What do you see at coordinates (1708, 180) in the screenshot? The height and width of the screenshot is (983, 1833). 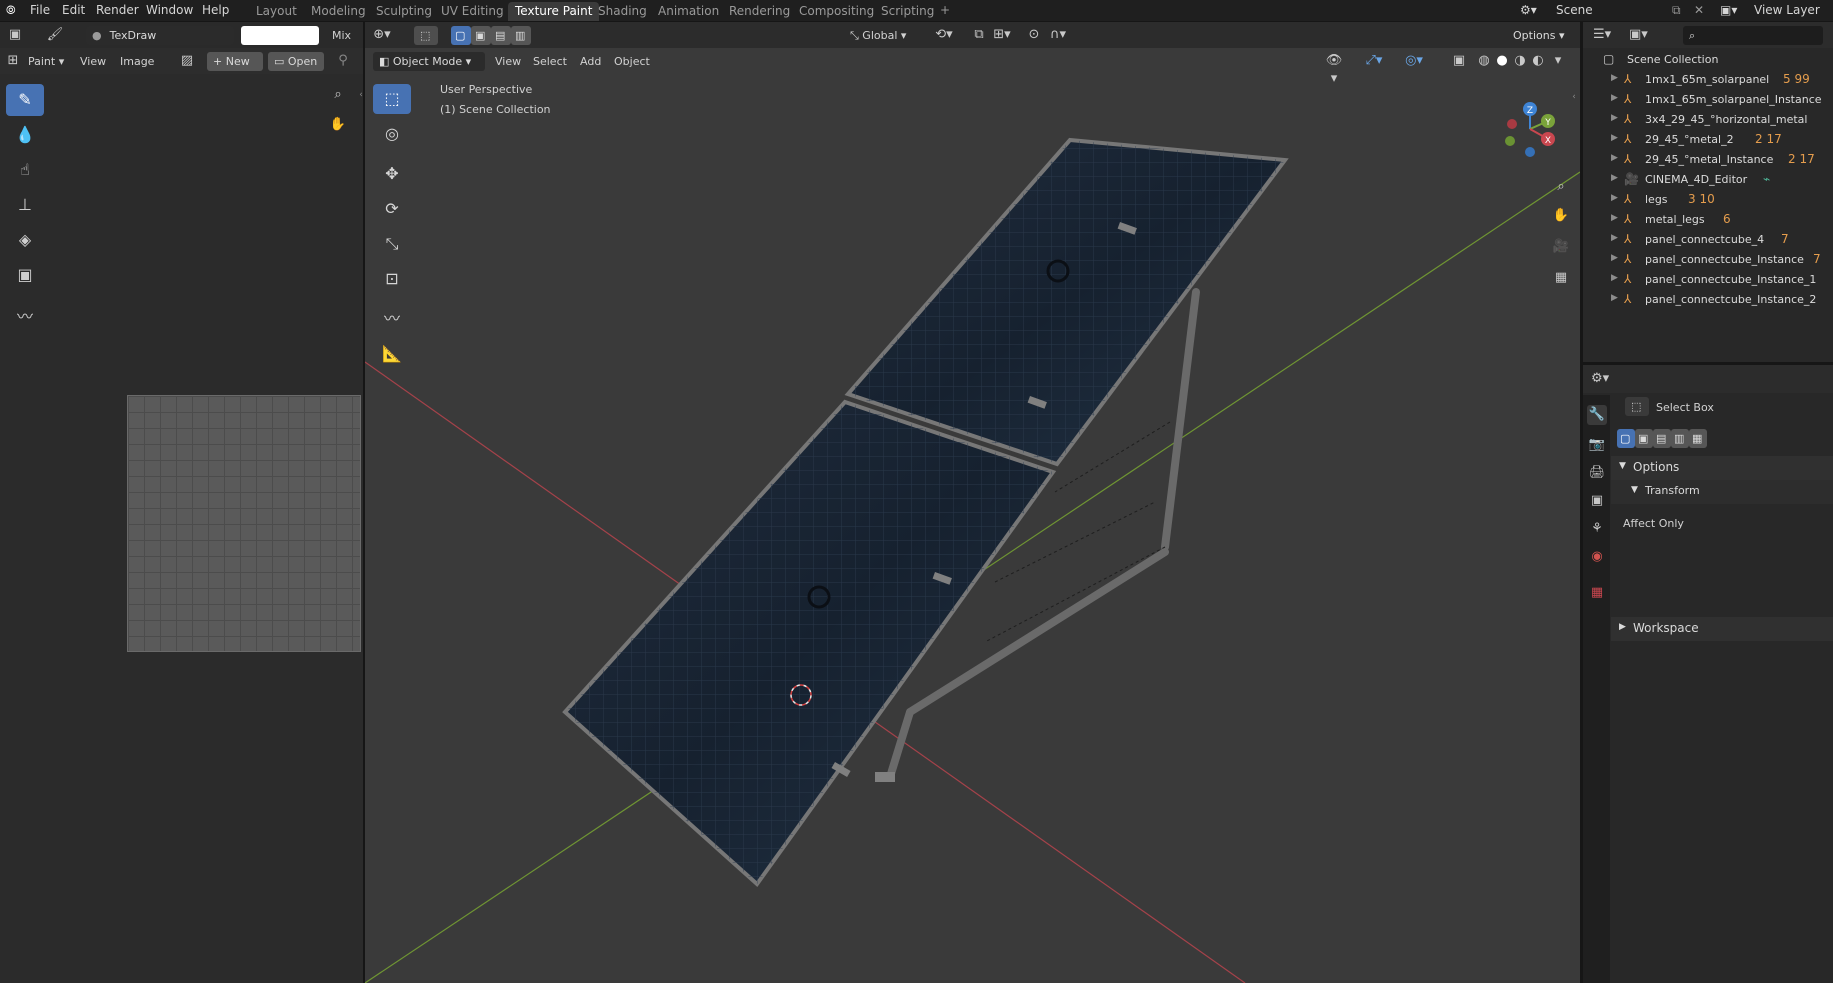 I see `list-item: ▶ 🎥 CINEMA_4D_Editor ⌁` at bounding box center [1708, 180].